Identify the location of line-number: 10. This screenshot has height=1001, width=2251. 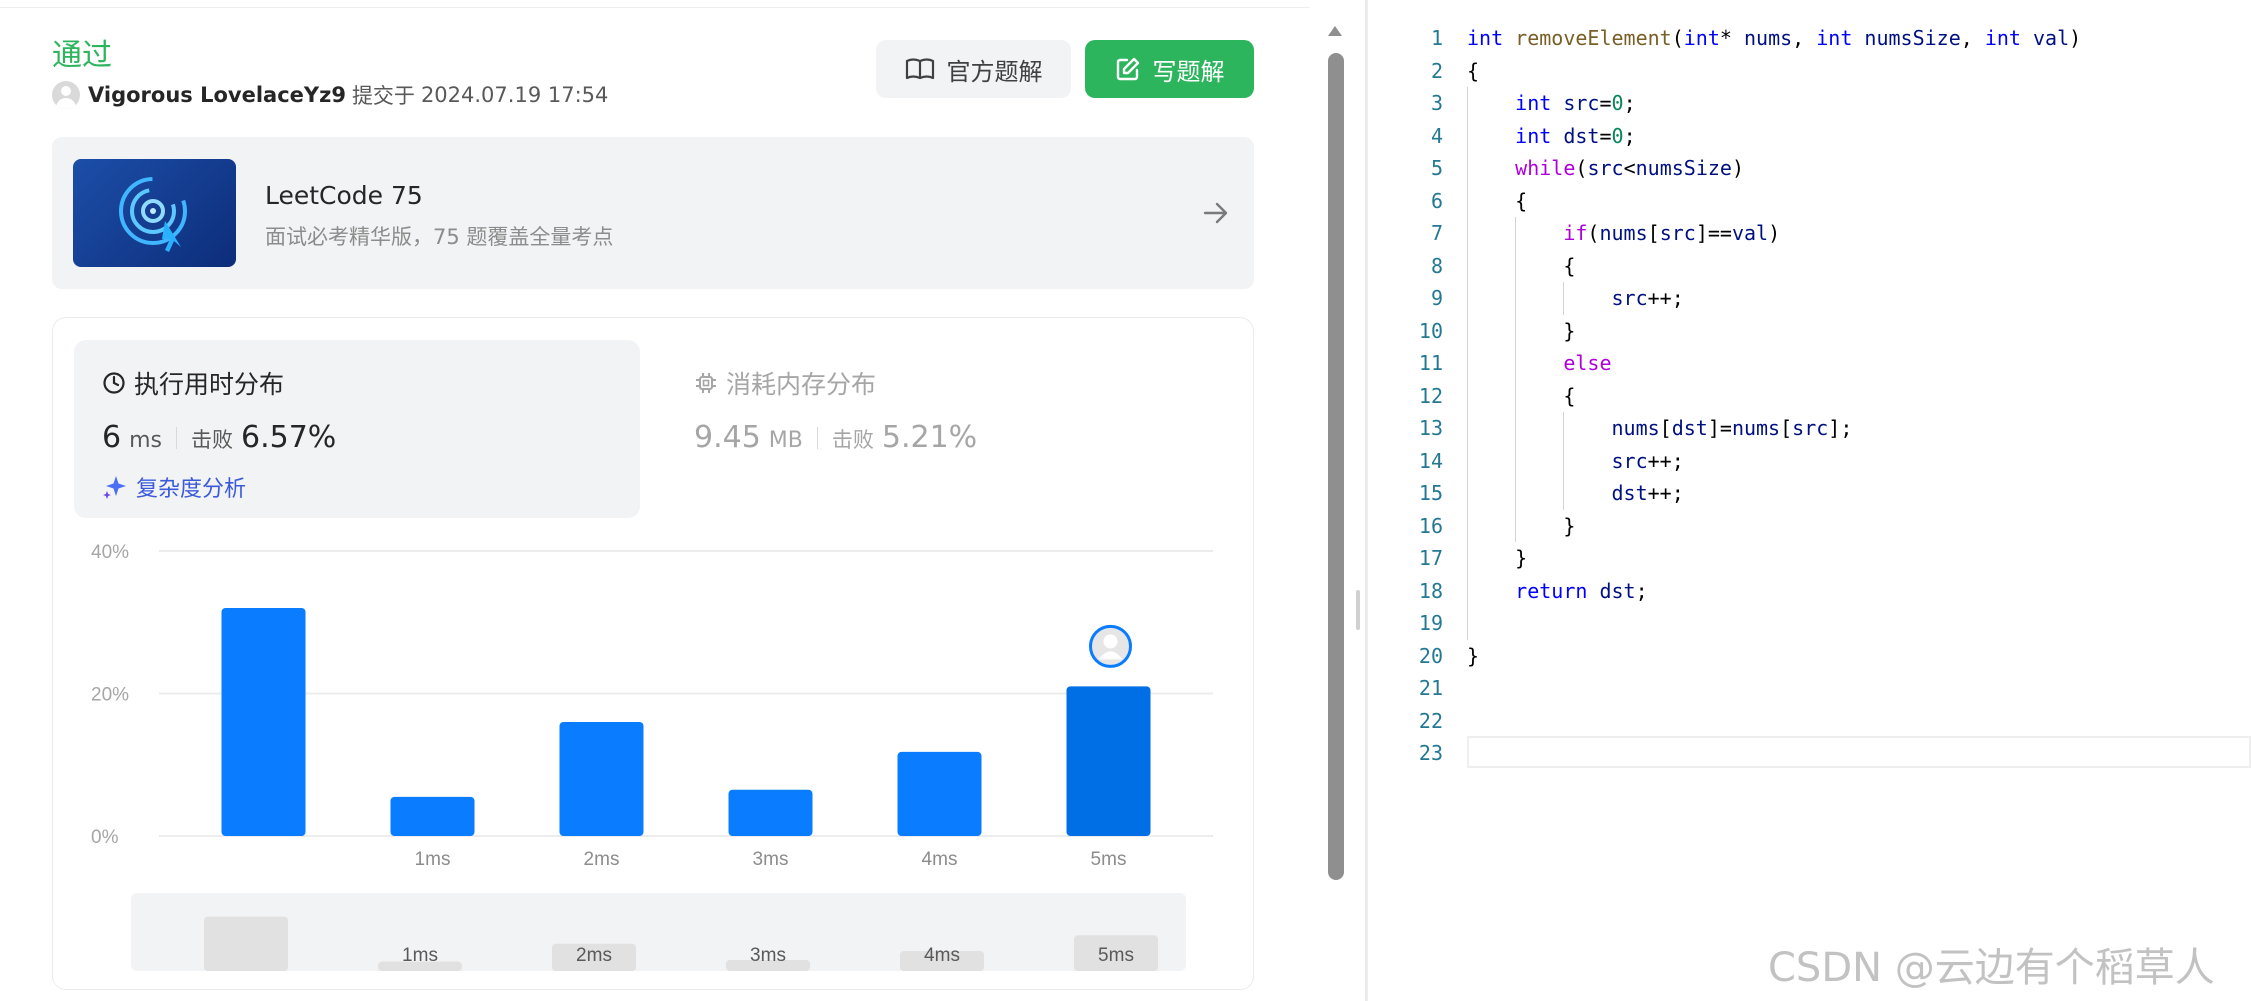
(1430, 330).